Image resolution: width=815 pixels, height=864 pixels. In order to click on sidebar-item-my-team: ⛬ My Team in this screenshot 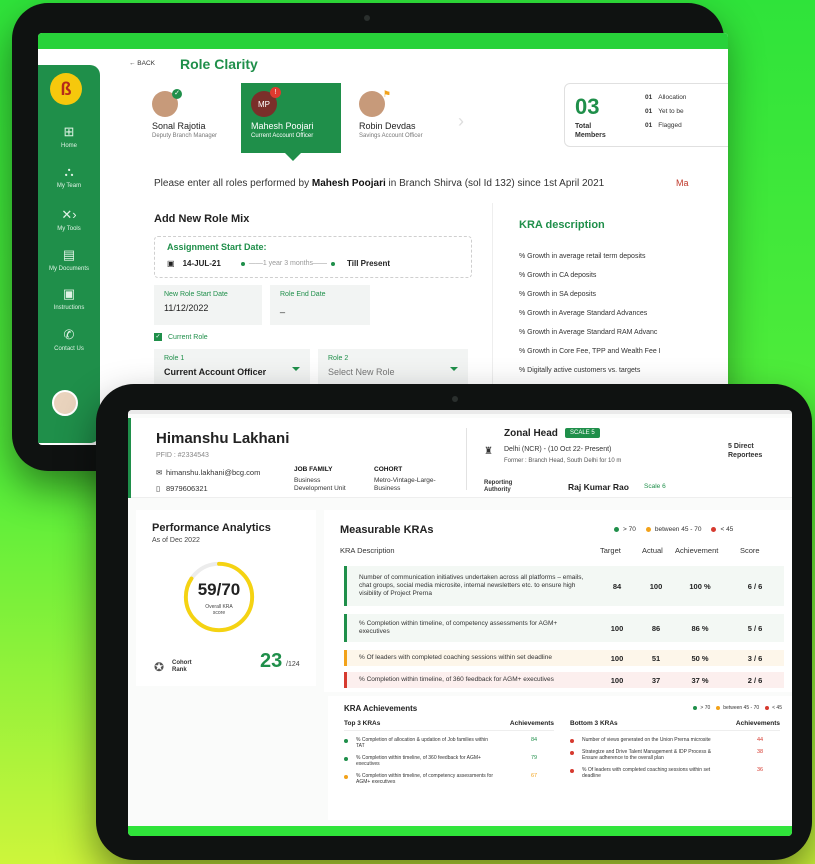, I will do `click(69, 177)`.